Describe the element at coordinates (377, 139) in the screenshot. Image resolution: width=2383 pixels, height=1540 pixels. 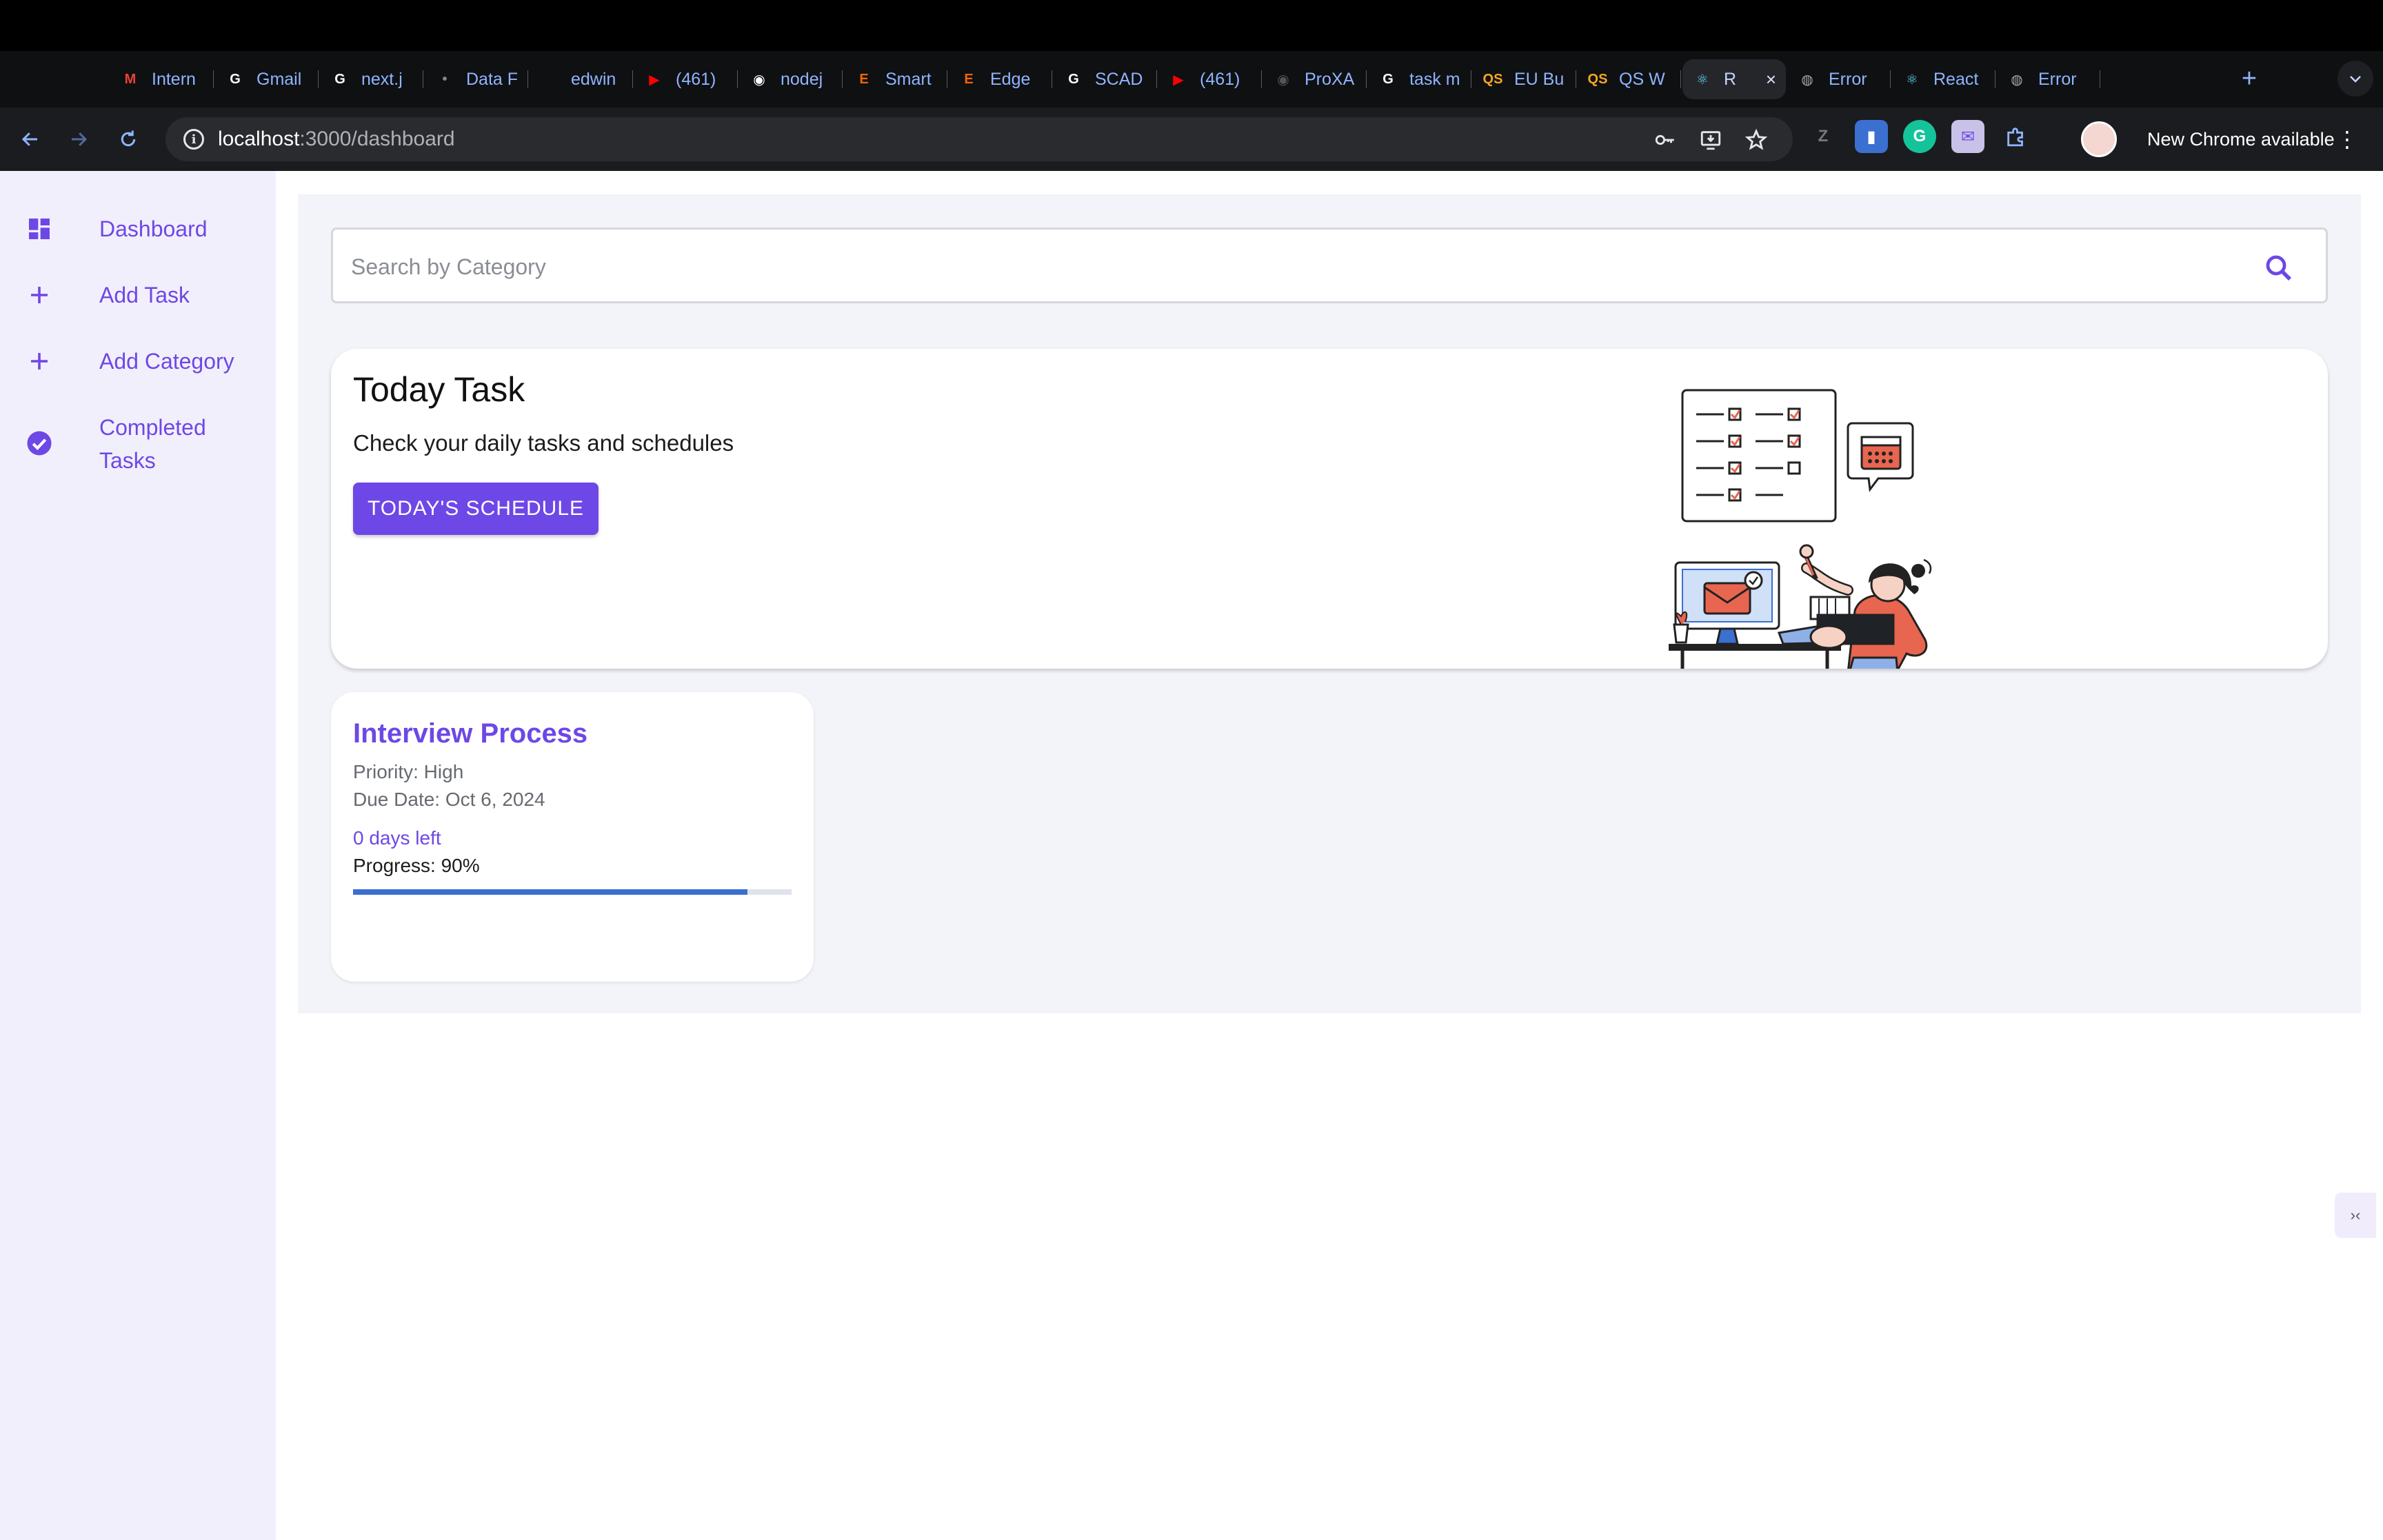
I see `url-path: :3000/dashboard` at that location.